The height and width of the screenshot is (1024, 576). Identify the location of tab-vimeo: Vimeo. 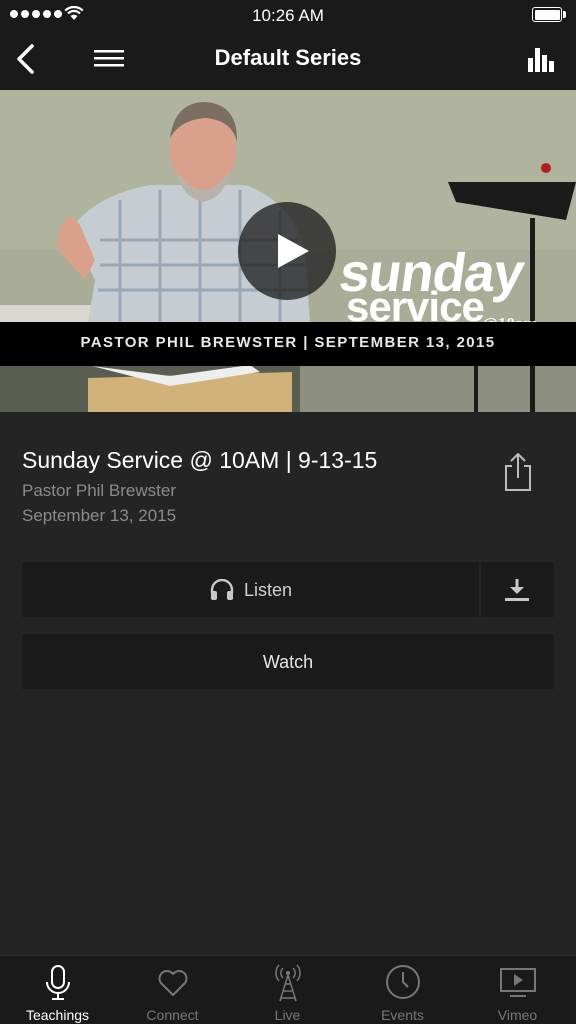
(517, 990).